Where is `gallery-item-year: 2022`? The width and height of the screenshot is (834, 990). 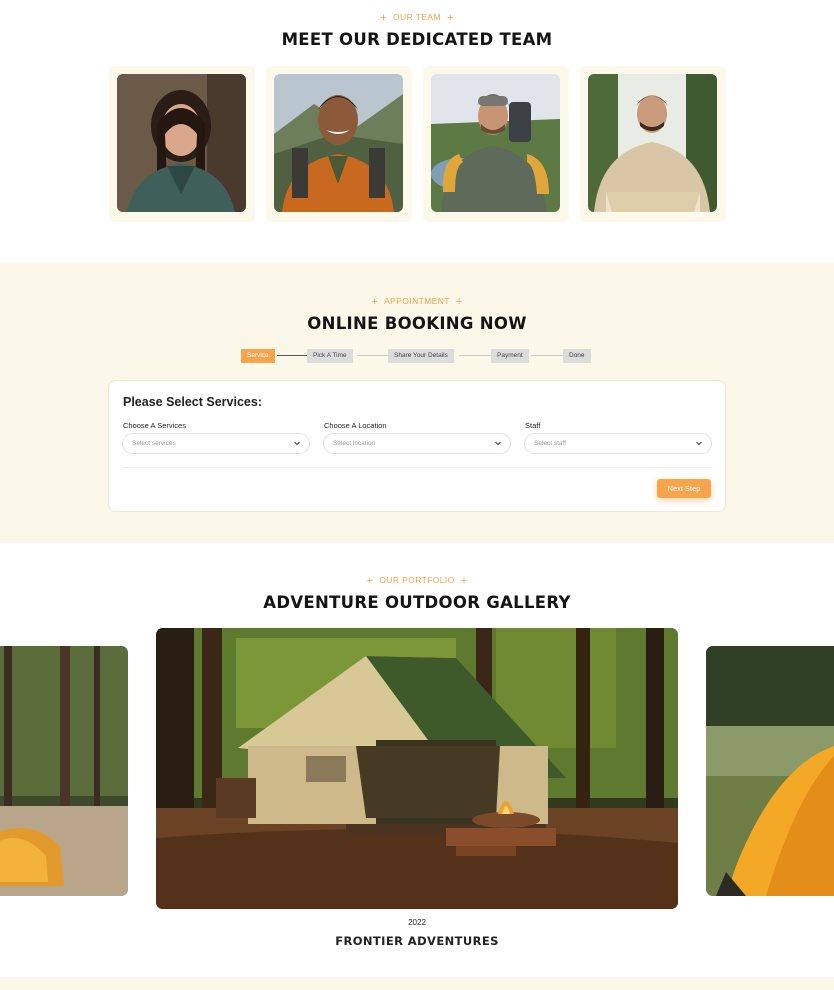
gallery-item-year: 2022 is located at coordinates (417, 922).